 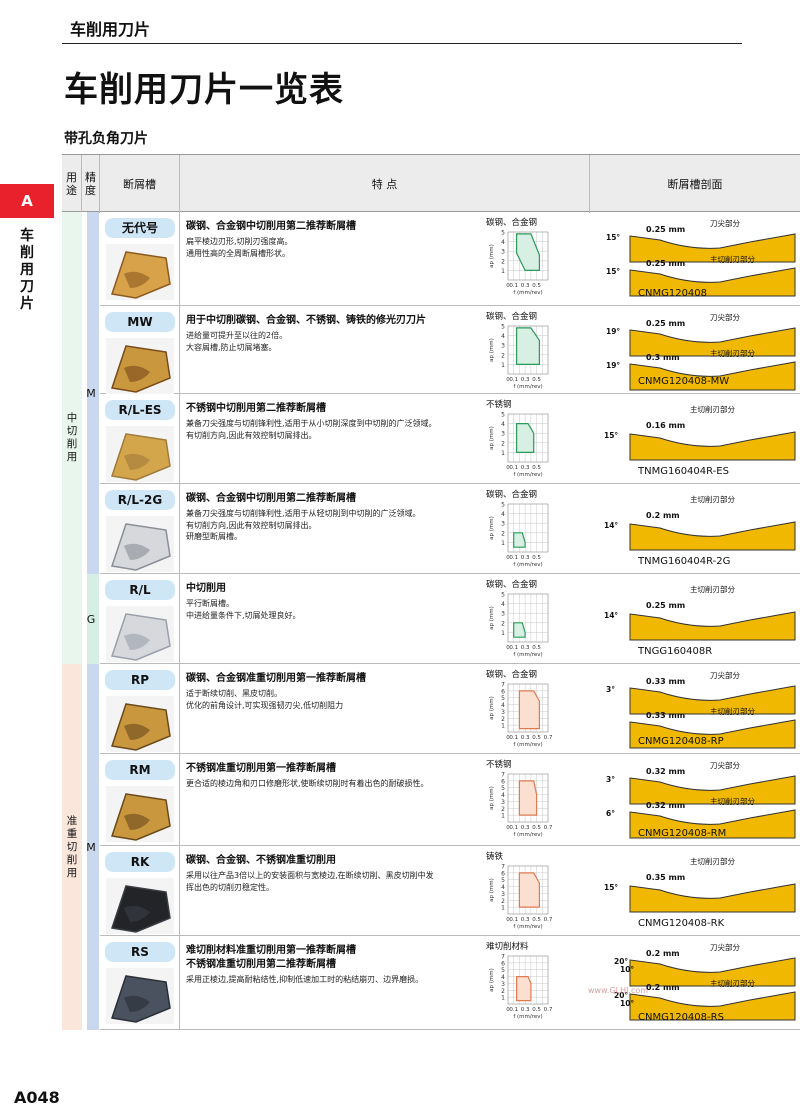 I want to click on profile-land-width-2: 0.33 mm, so click(x=665, y=715).